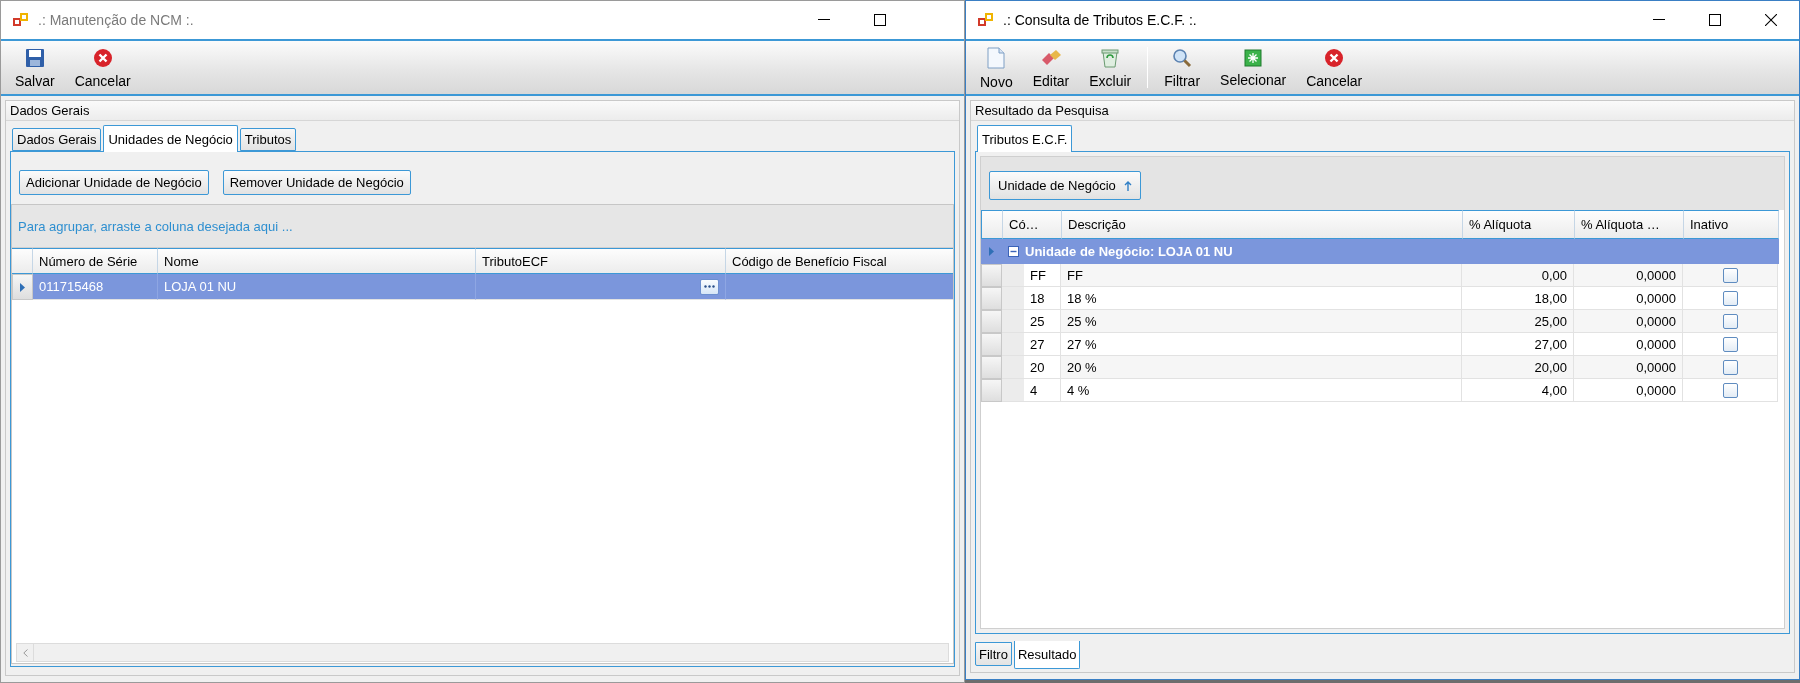 The width and height of the screenshot is (1800, 683). What do you see at coordinates (116, 20) in the screenshot?
I see `window-title: .: Manutenção de NCM :.` at bounding box center [116, 20].